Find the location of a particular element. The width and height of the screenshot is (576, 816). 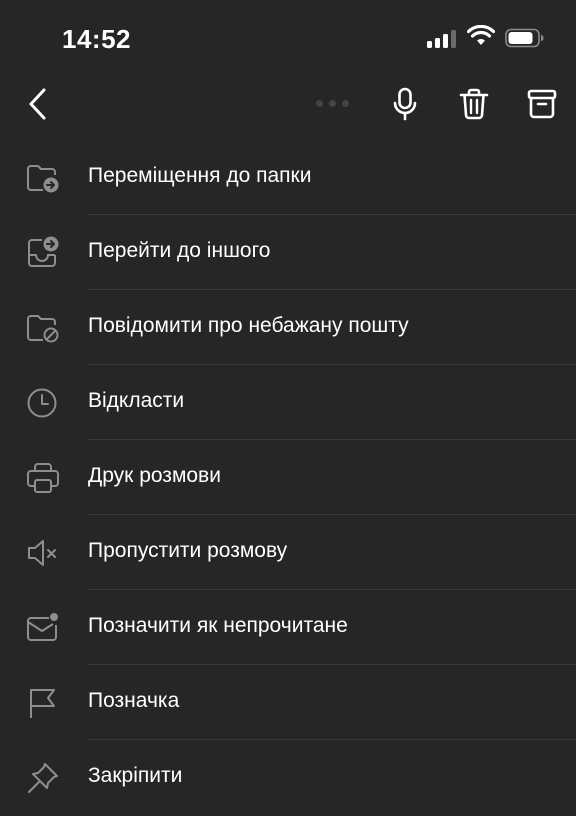

trash-icon is located at coordinates (474, 104).